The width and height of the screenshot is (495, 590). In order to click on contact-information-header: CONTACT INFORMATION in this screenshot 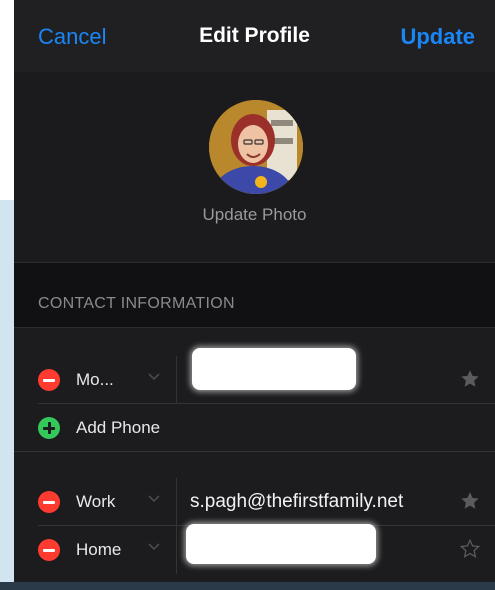, I will do `click(254, 295)`.